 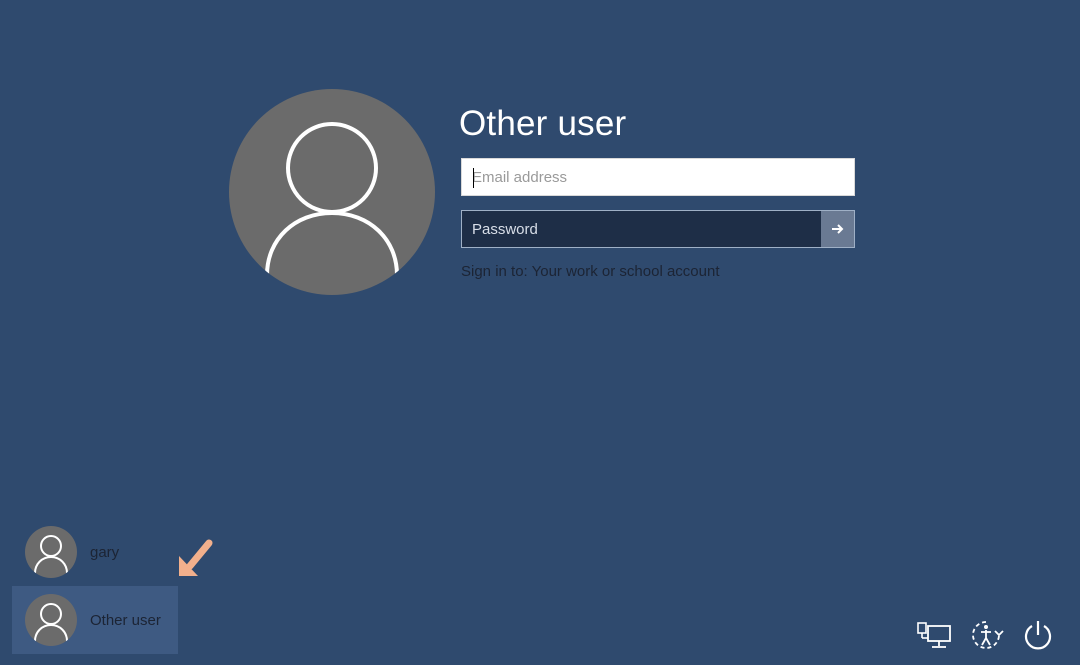 I want to click on password-input, so click(x=641, y=229).